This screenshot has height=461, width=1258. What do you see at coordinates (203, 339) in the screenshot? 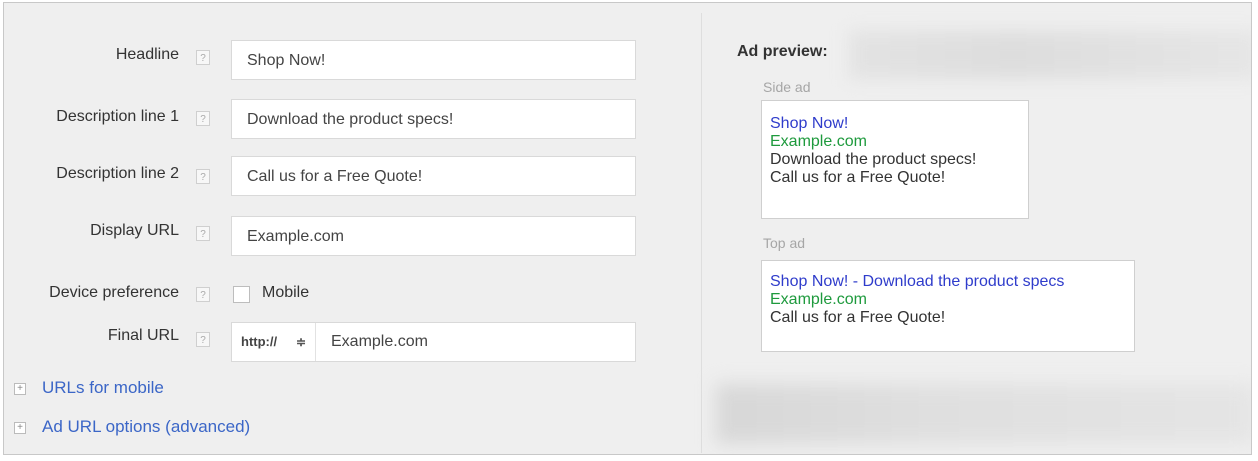
I see `final-url-help-icon: ?` at bounding box center [203, 339].